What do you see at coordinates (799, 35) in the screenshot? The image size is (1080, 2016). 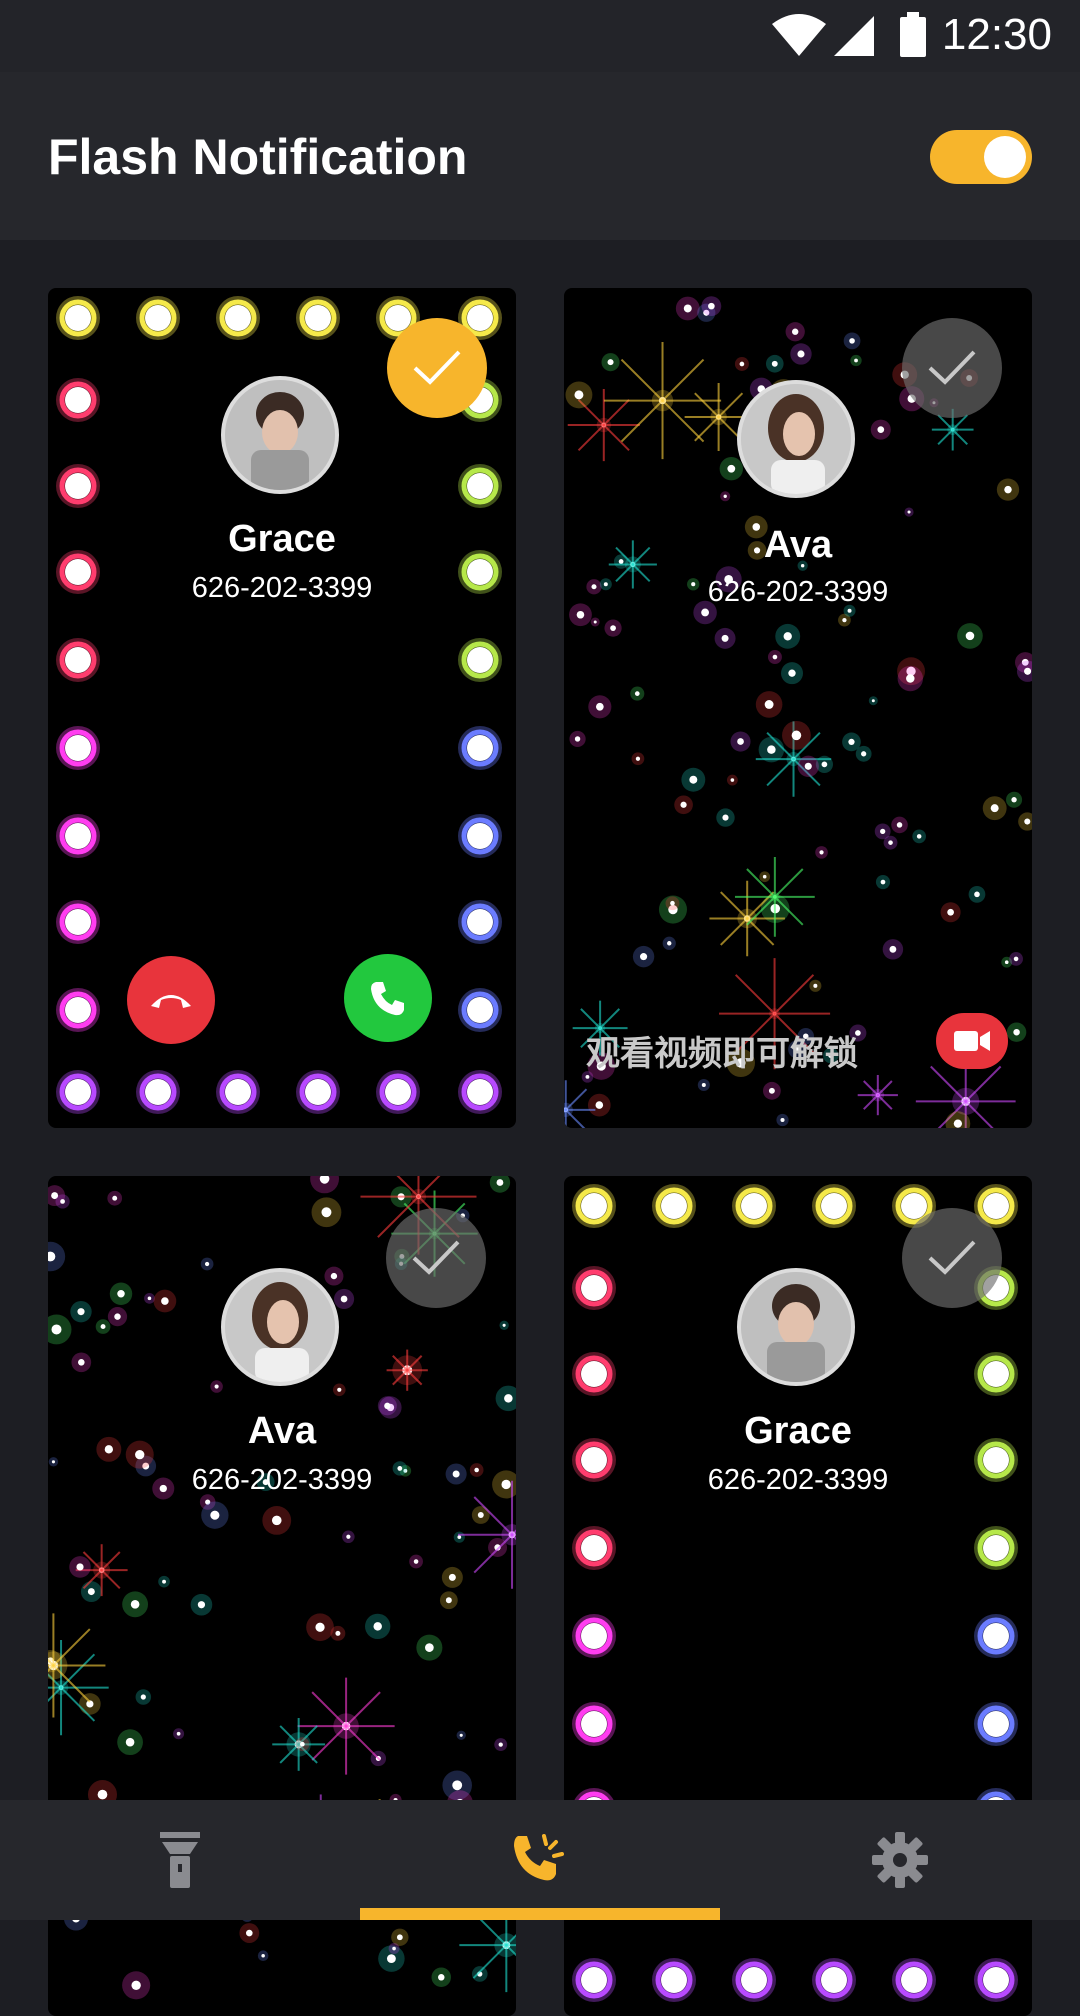 I see `wifi-icon` at bounding box center [799, 35].